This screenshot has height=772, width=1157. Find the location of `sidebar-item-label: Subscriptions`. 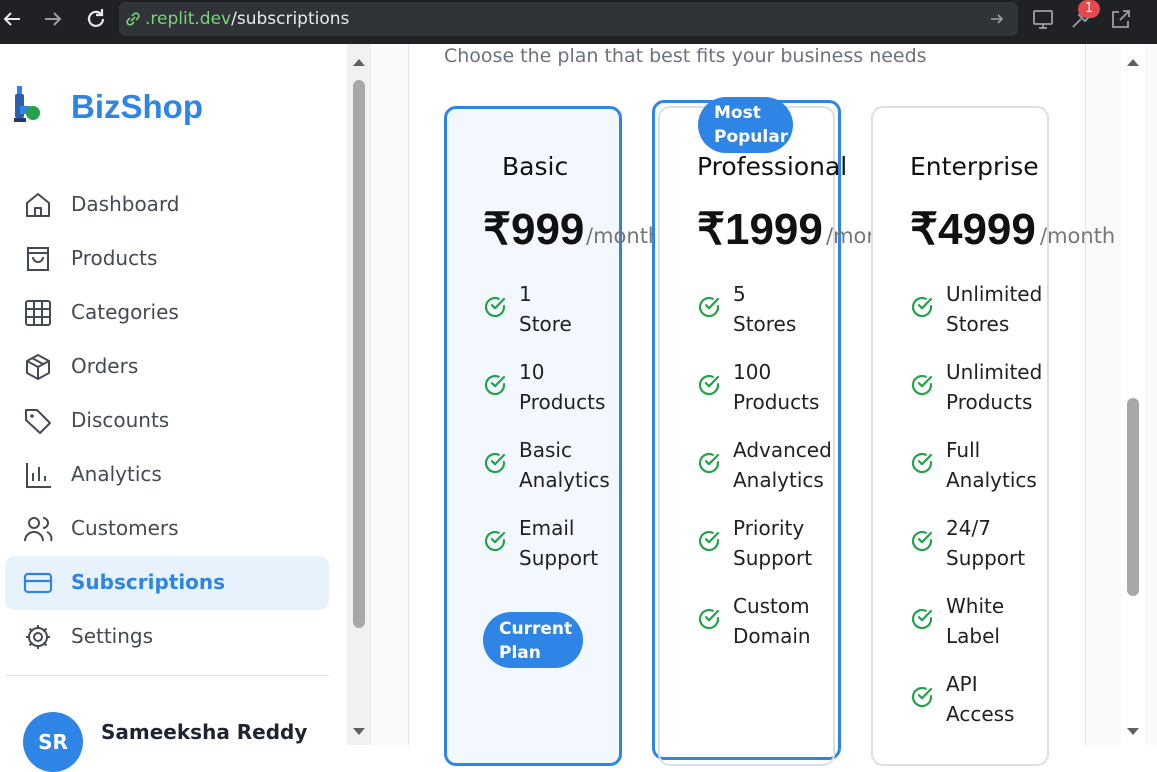

sidebar-item-label: Subscriptions is located at coordinates (148, 582).